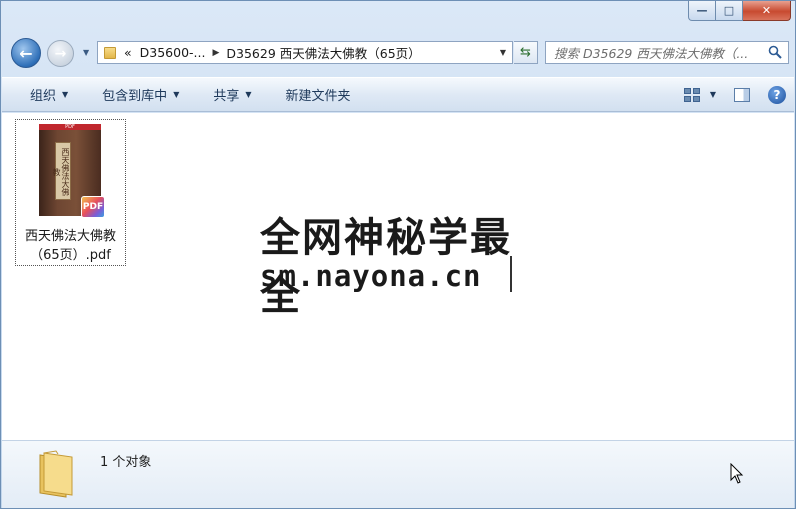 This screenshot has width=796, height=509. What do you see at coordinates (737, 473) in the screenshot?
I see `mouse-pointer-icon` at bounding box center [737, 473].